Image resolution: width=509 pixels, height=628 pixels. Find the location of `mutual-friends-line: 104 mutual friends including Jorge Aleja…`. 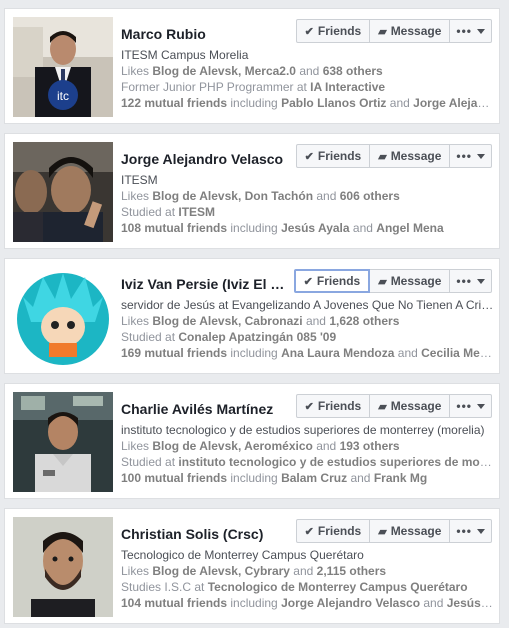

mutual-friends-line: 104 mutual friends including Jorge Aleja… is located at coordinates (308, 603).